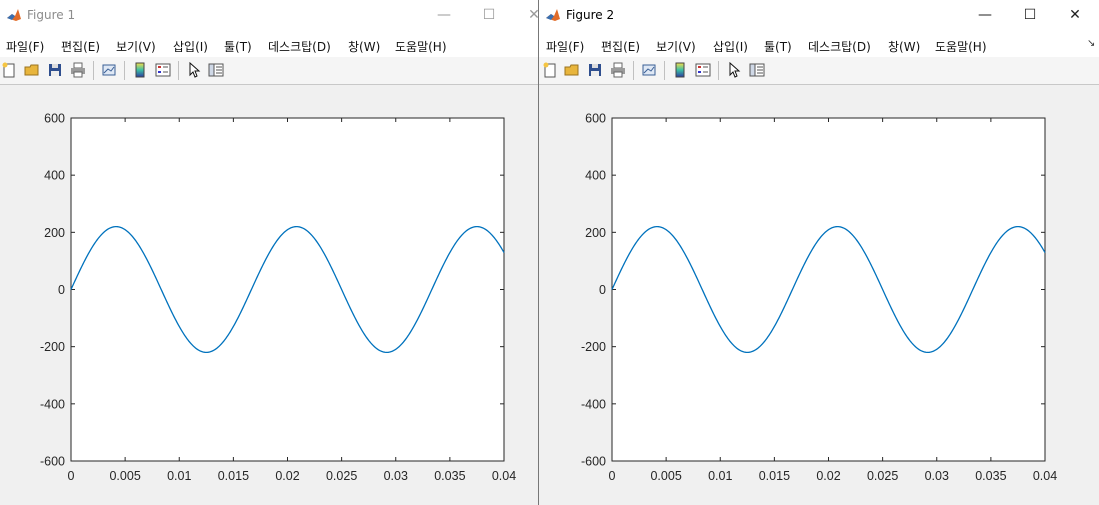  What do you see at coordinates (1091, 43) in the screenshot?
I see `expand-toolbar-icon: ↘` at bounding box center [1091, 43].